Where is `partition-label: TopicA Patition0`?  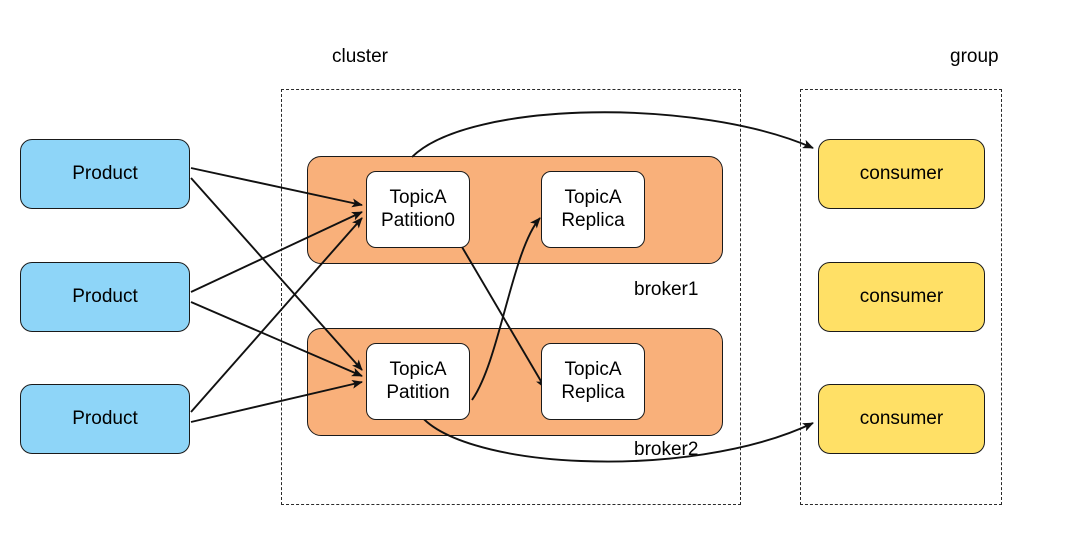
partition-label: TopicA Patition0 is located at coordinates (418, 209).